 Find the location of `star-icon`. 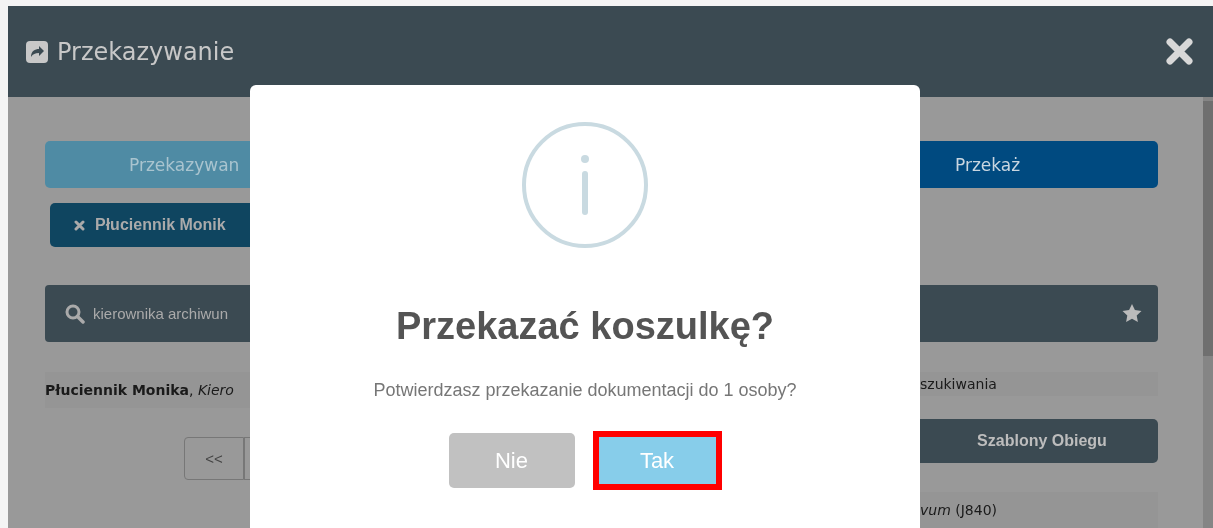

star-icon is located at coordinates (1132, 313).